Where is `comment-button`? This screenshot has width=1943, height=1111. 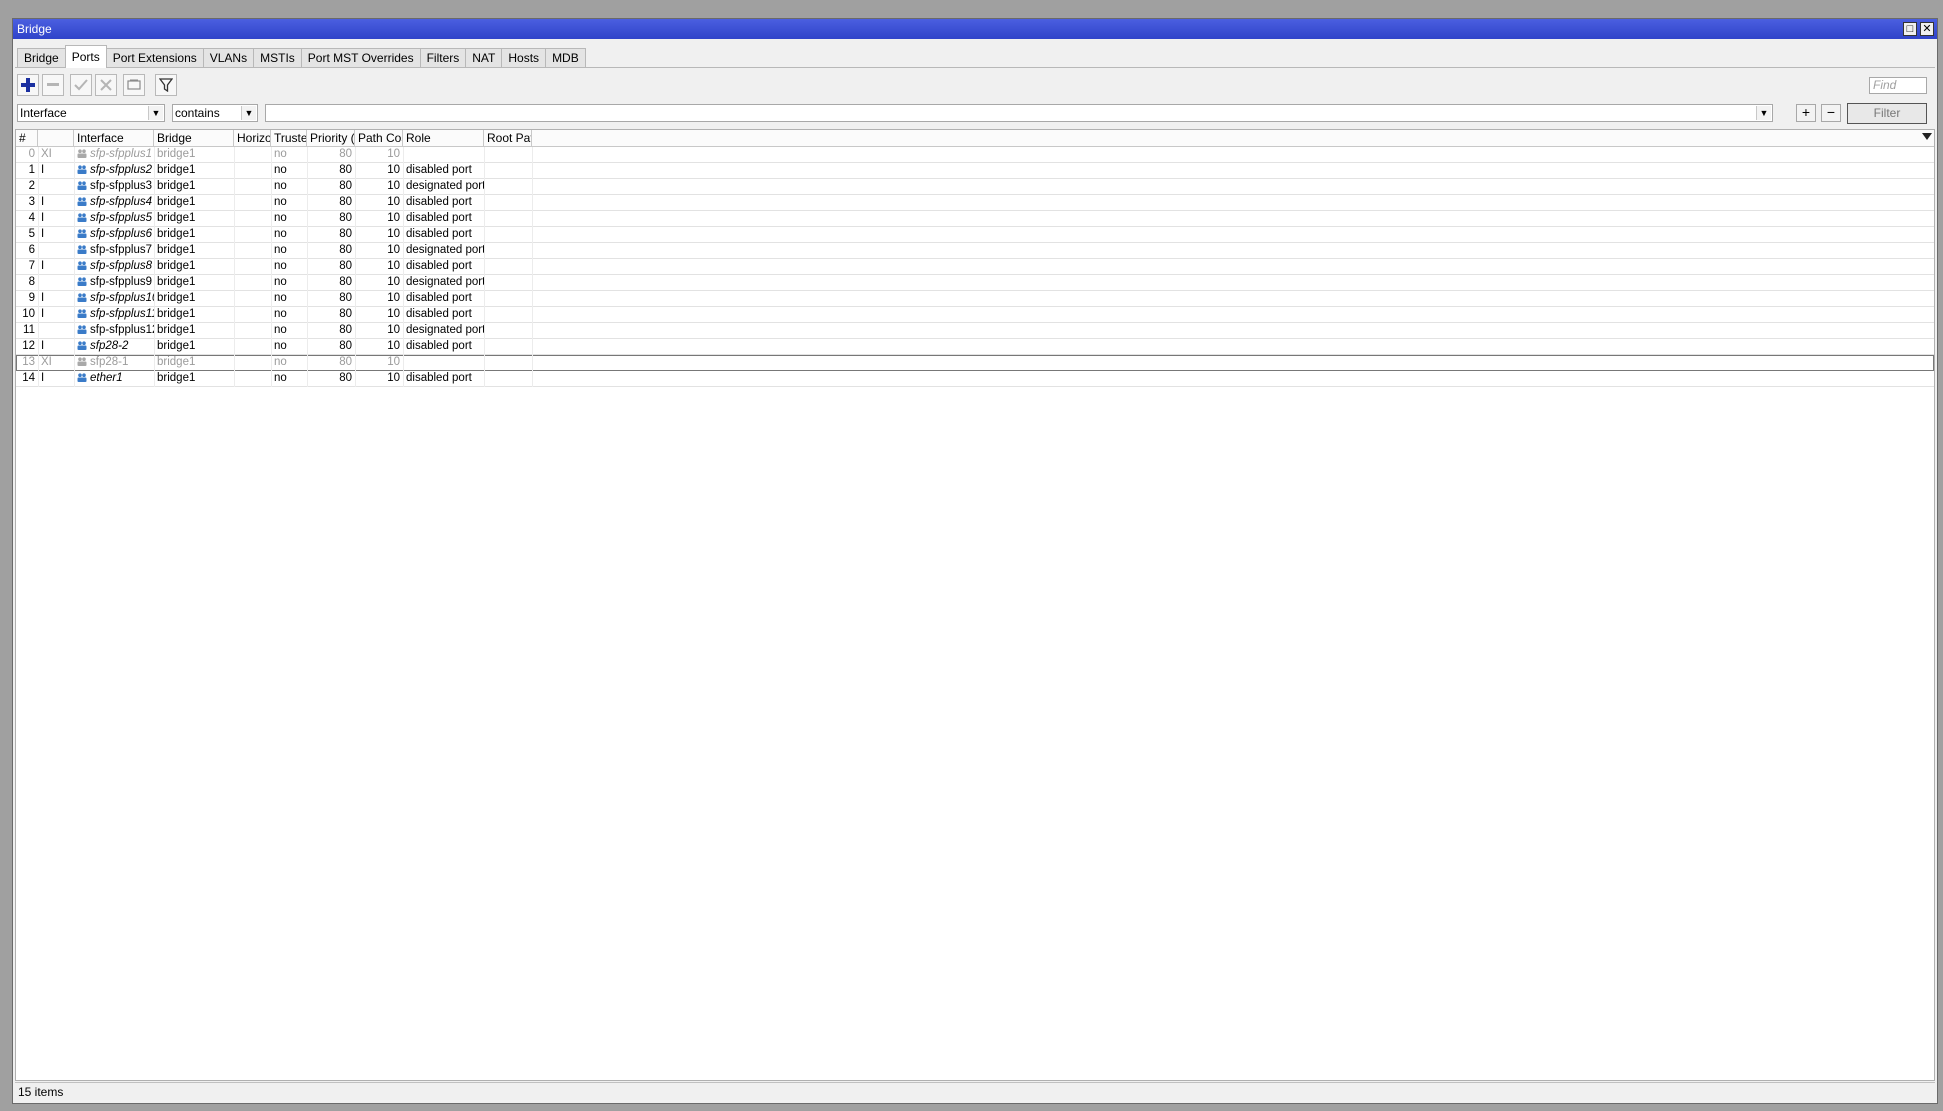 comment-button is located at coordinates (134, 85).